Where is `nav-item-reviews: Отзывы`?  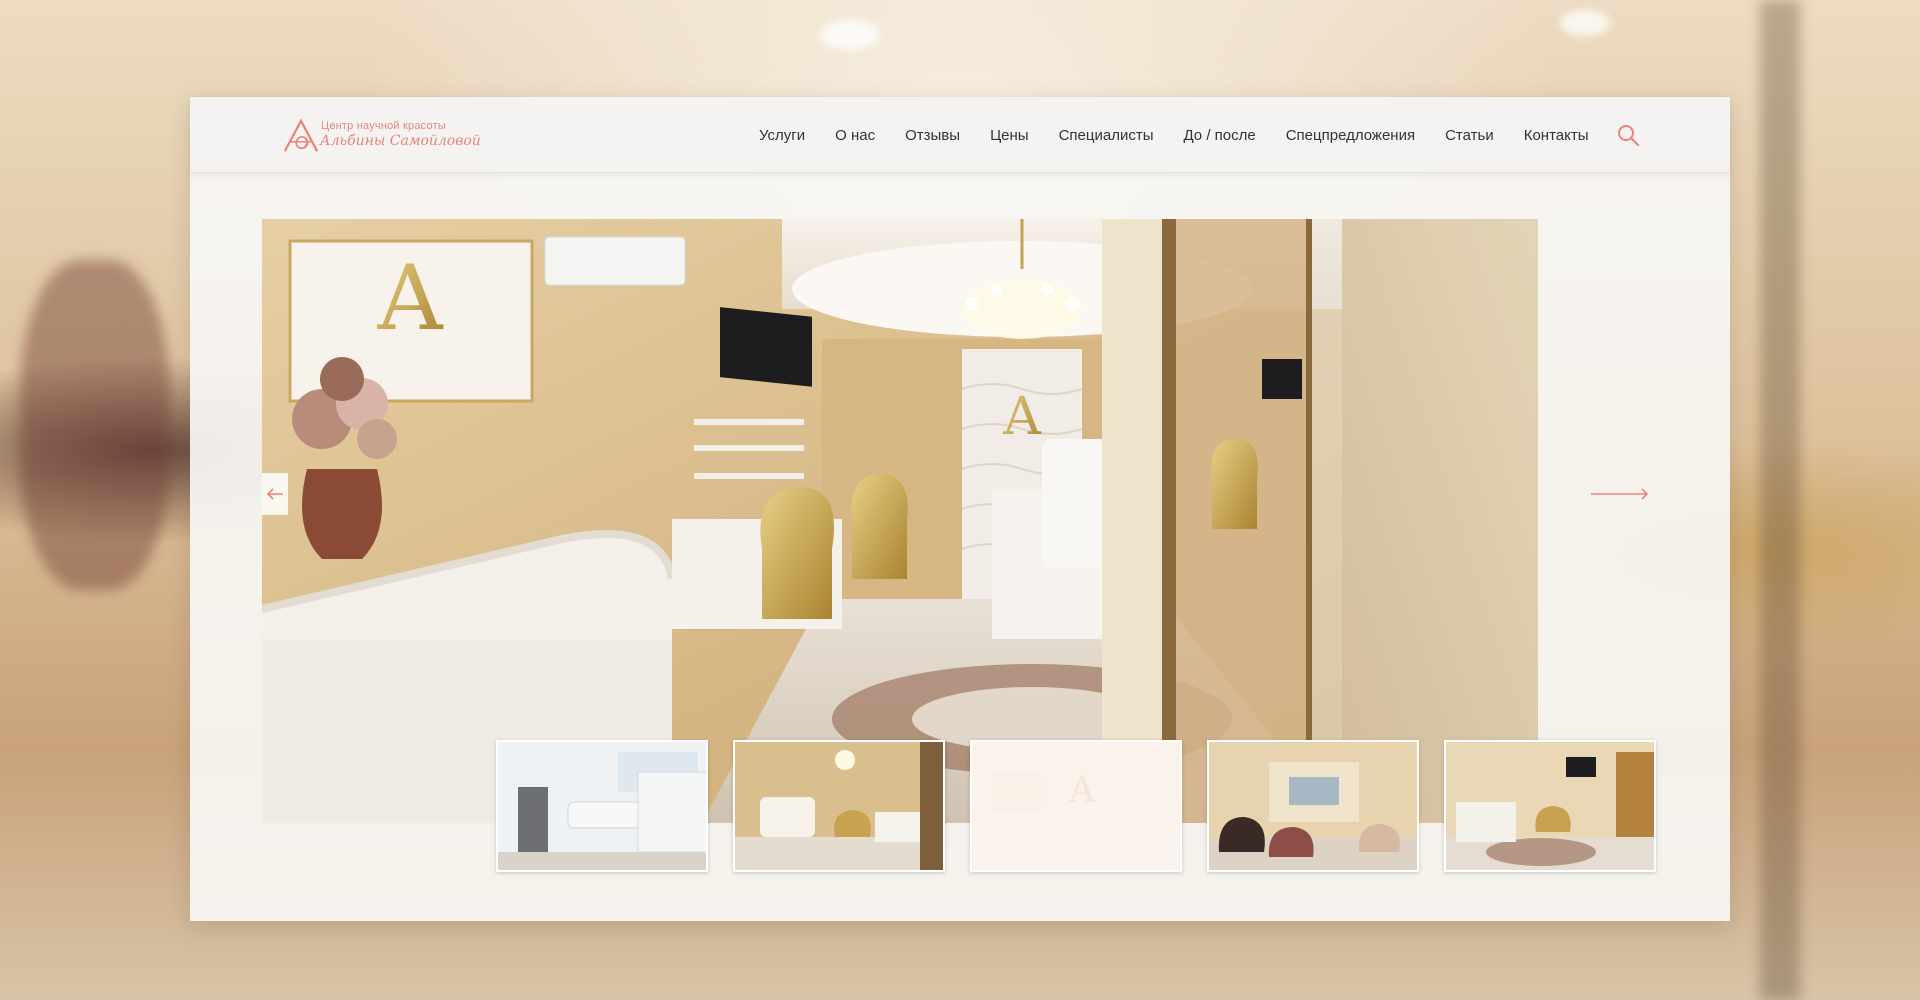 nav-item-reviews: Отзывы is located at coordinates (932, 135).